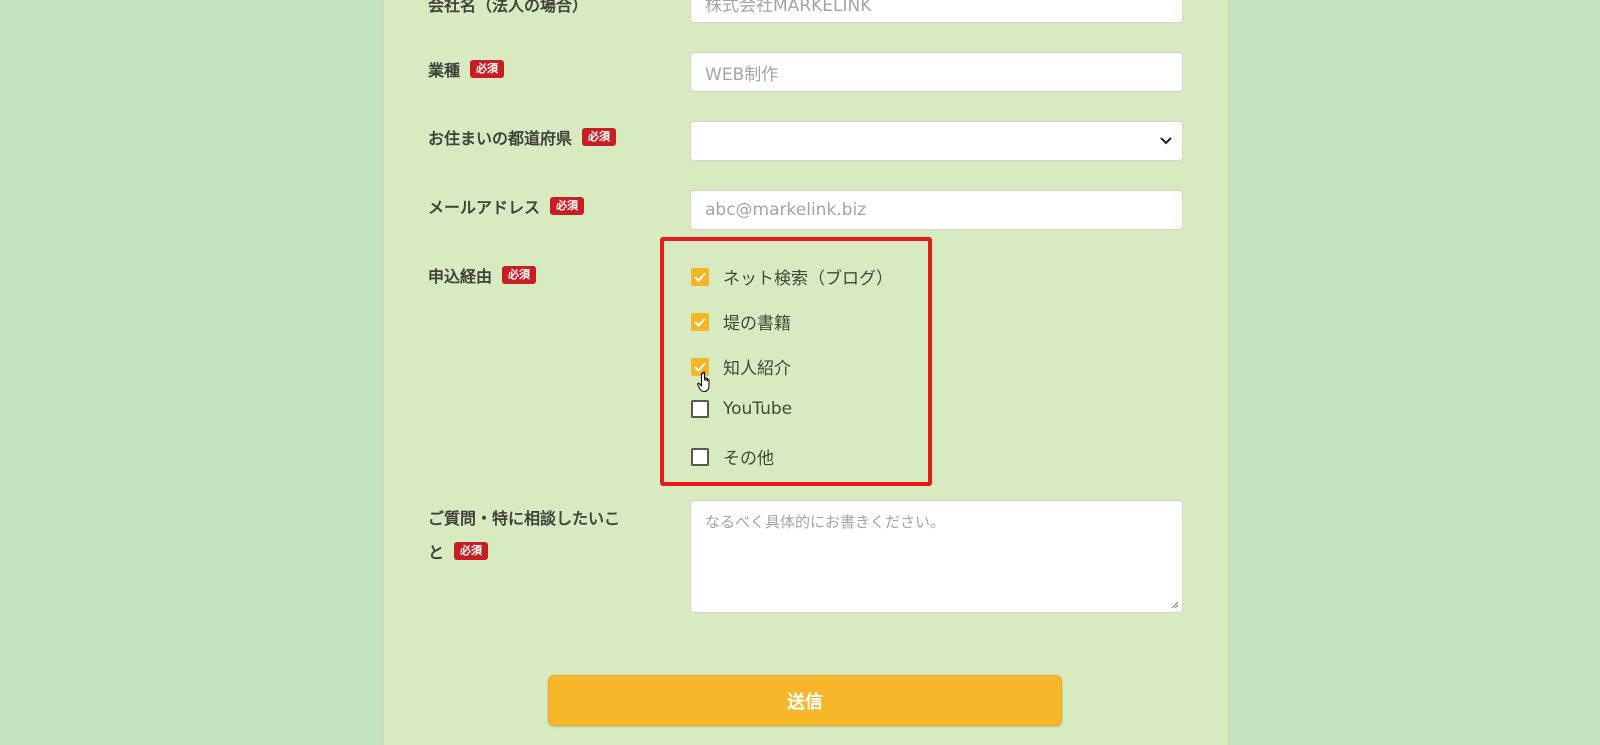 The image size is (1600, 745). What do you see at coordinates (1166, 141) in the screenshot?
I see `chevron-down-icon` at bounding box center [1166, 141].